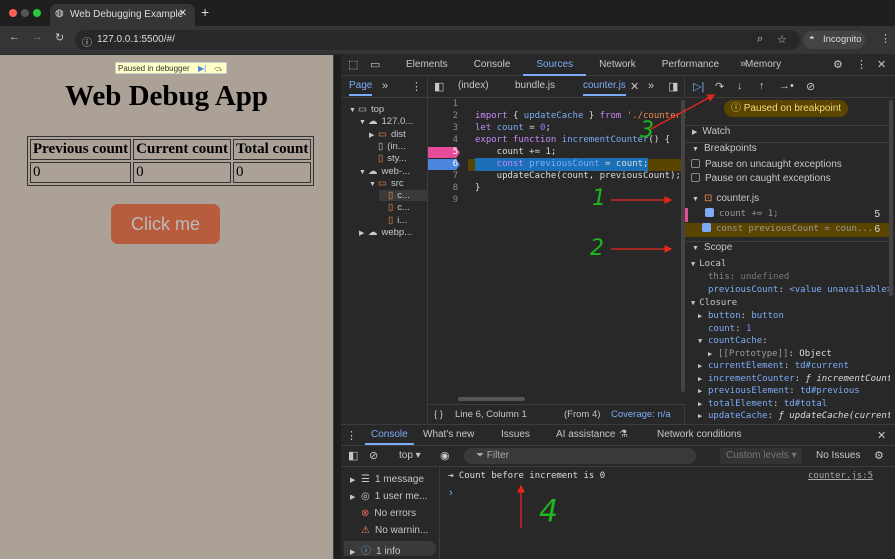 The width and height of the screenshot is (895, 559). I want to click on annotation-3: 3, so click(647, 130).